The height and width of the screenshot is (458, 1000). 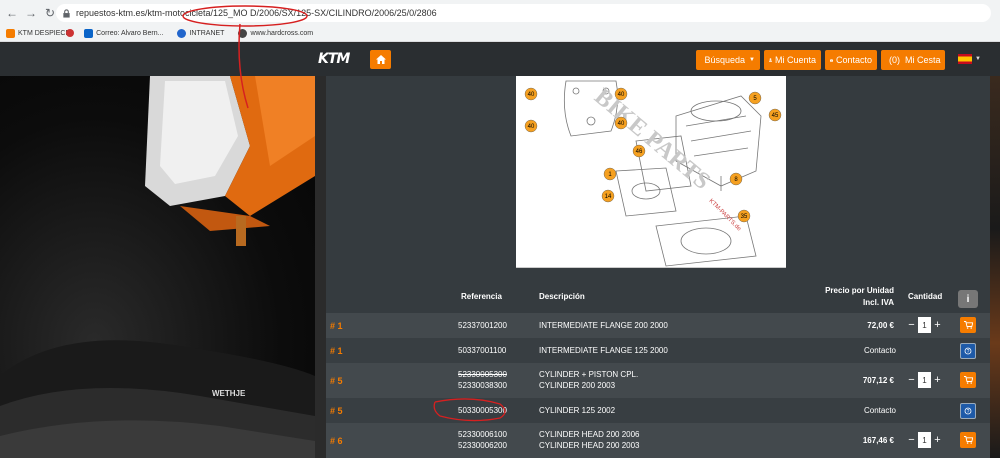 I want to click on bookmark-intranet: INTRANET, so click(x=200, y=33).